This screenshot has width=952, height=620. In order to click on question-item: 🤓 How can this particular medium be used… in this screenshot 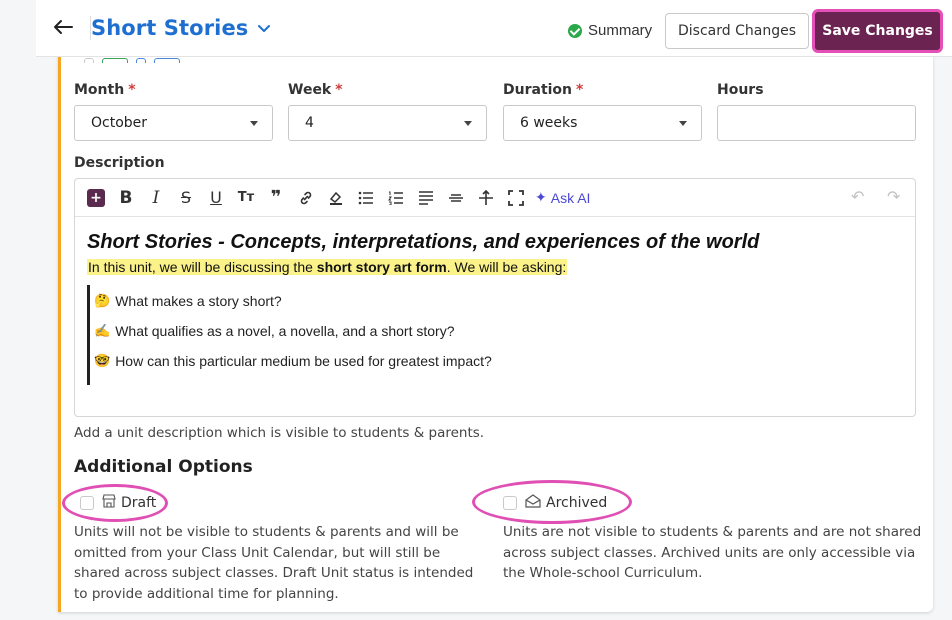, I will do `click(293, 361)`.